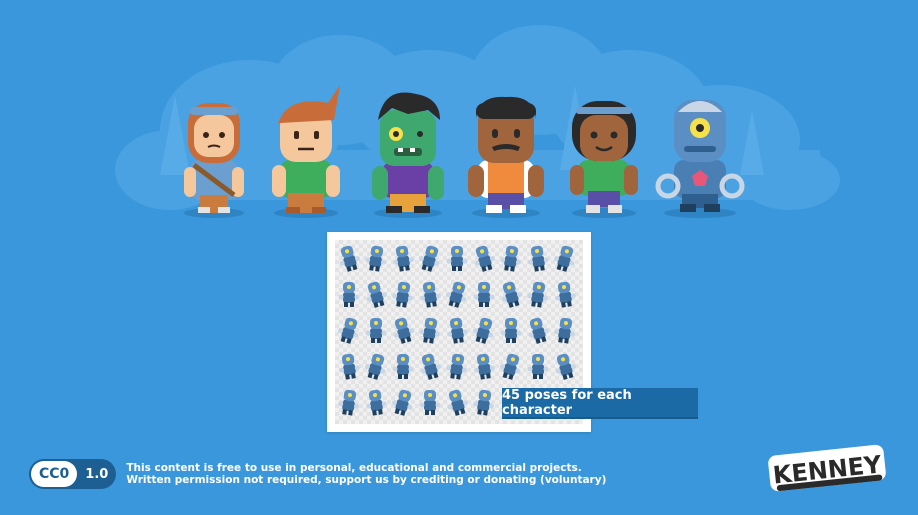  Describe the element at coordinates (506, 157) in the screenshot. I see `soldier-icon` at that location.